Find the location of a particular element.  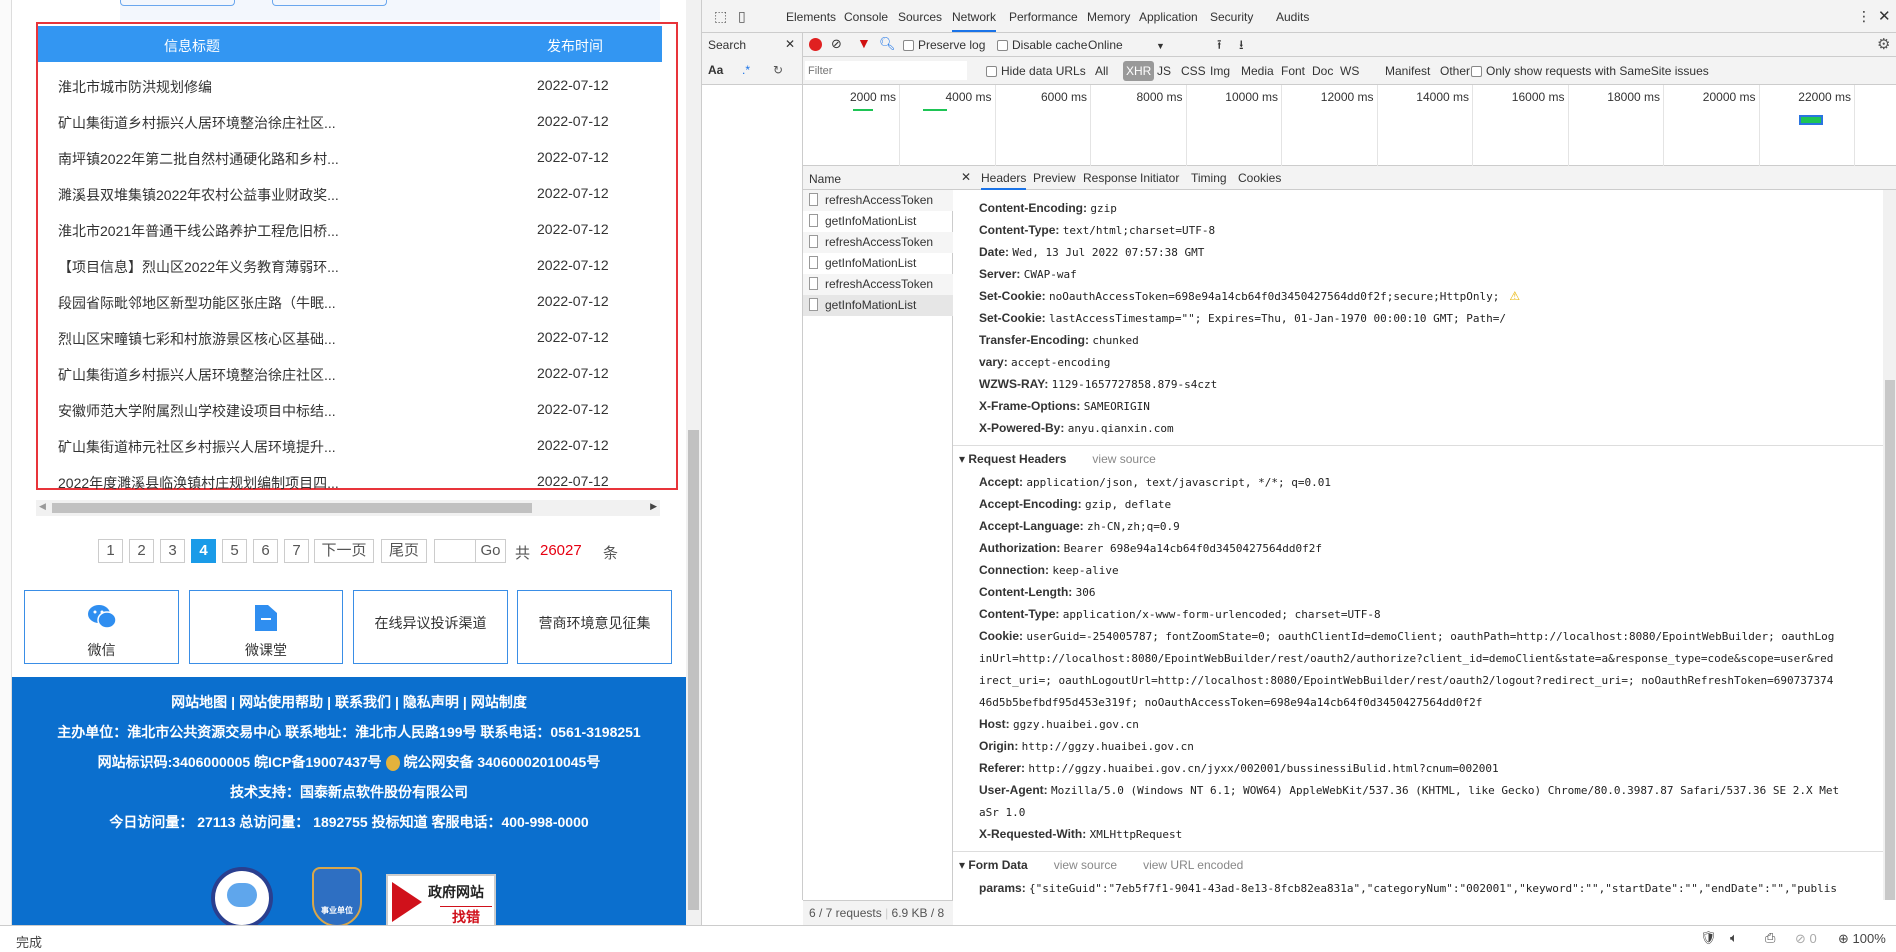

filter-type-css: CSS is located at coordinates (1193, 71).